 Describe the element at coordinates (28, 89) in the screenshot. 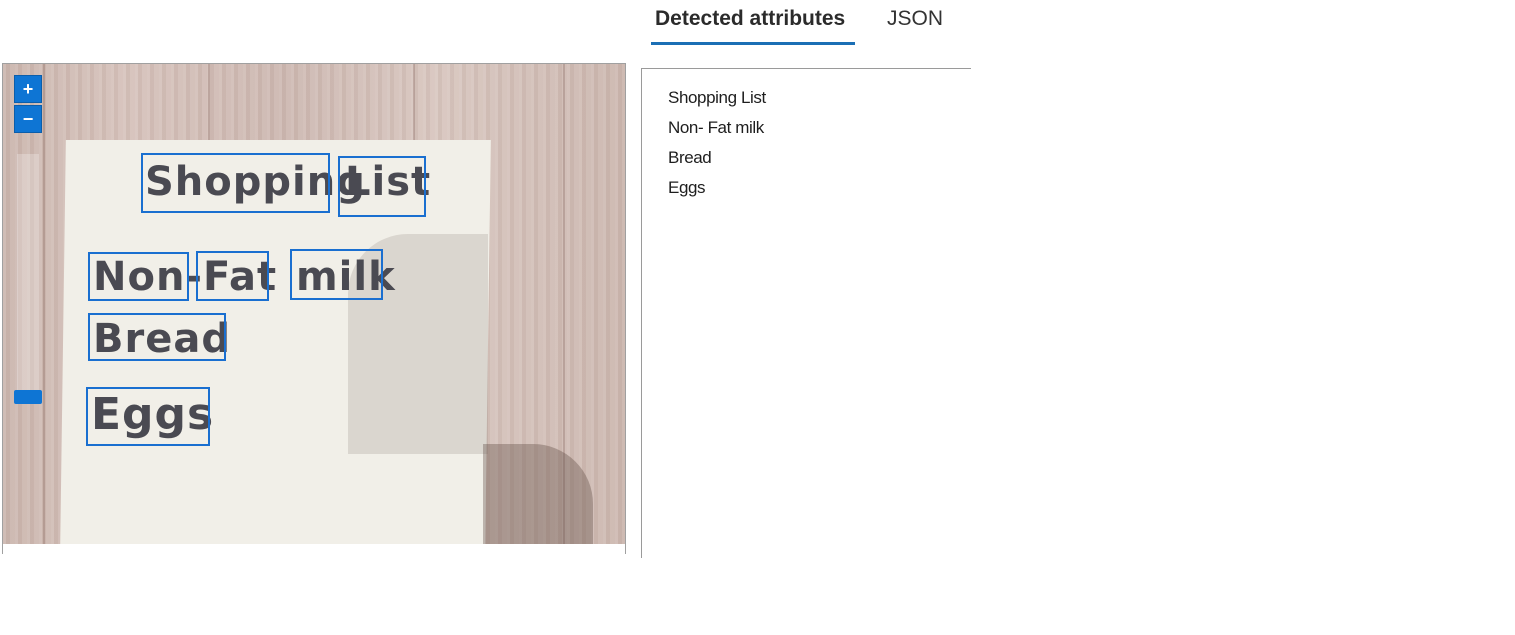

I see `zoom-in-button: +` at that location.